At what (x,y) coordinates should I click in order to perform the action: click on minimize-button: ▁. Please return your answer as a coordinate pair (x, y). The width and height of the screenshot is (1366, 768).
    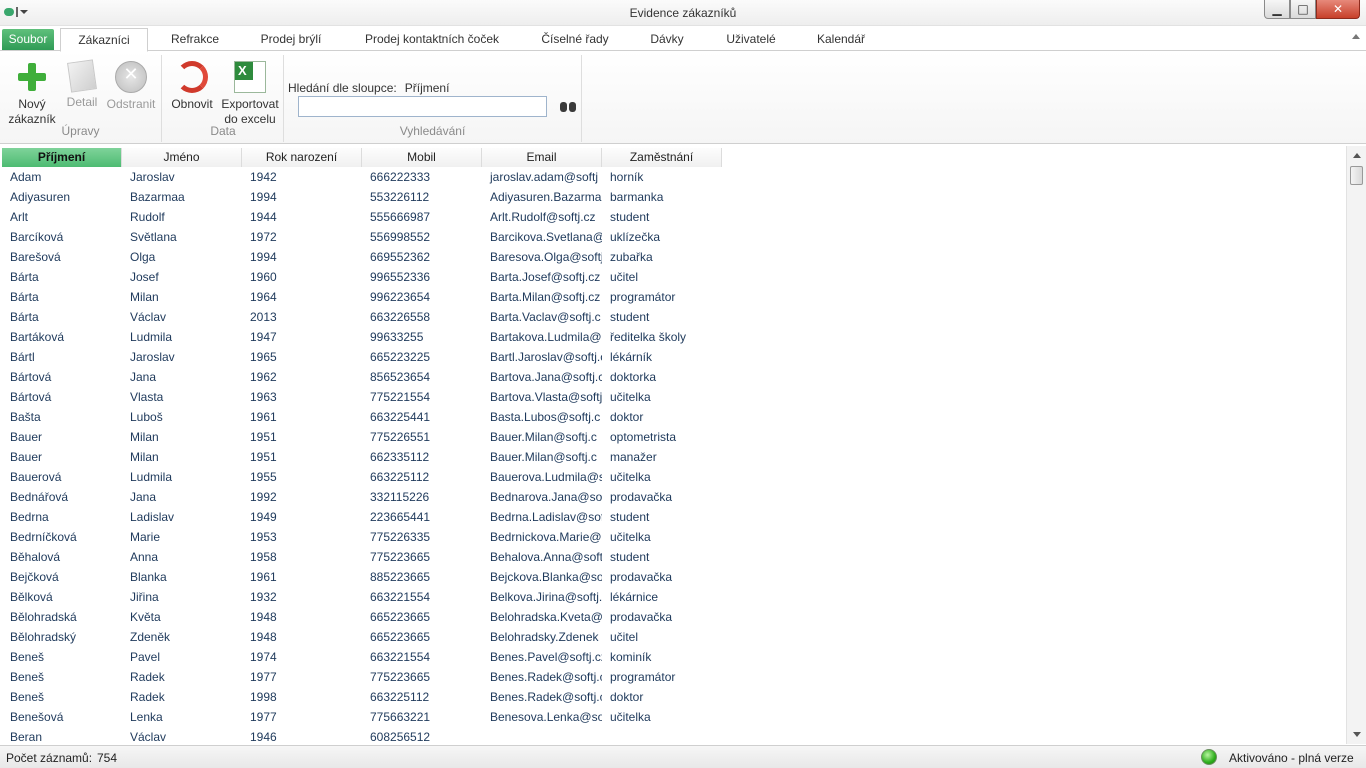
    Looking at the image, I should click on (1277, 9).